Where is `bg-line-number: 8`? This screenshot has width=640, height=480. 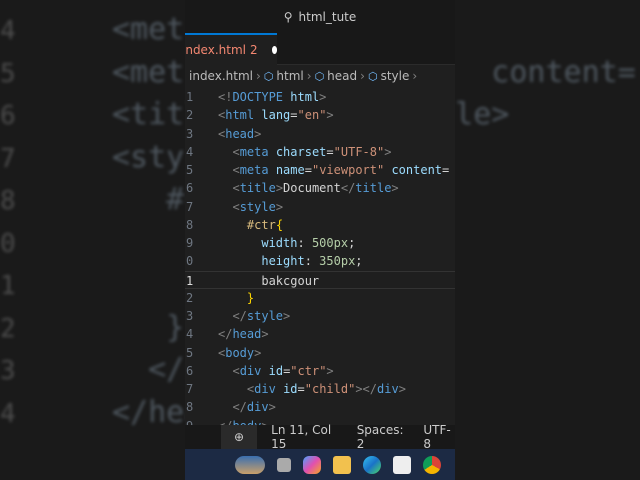
bg-line-number: 8 is located at coordinates (8, 201).